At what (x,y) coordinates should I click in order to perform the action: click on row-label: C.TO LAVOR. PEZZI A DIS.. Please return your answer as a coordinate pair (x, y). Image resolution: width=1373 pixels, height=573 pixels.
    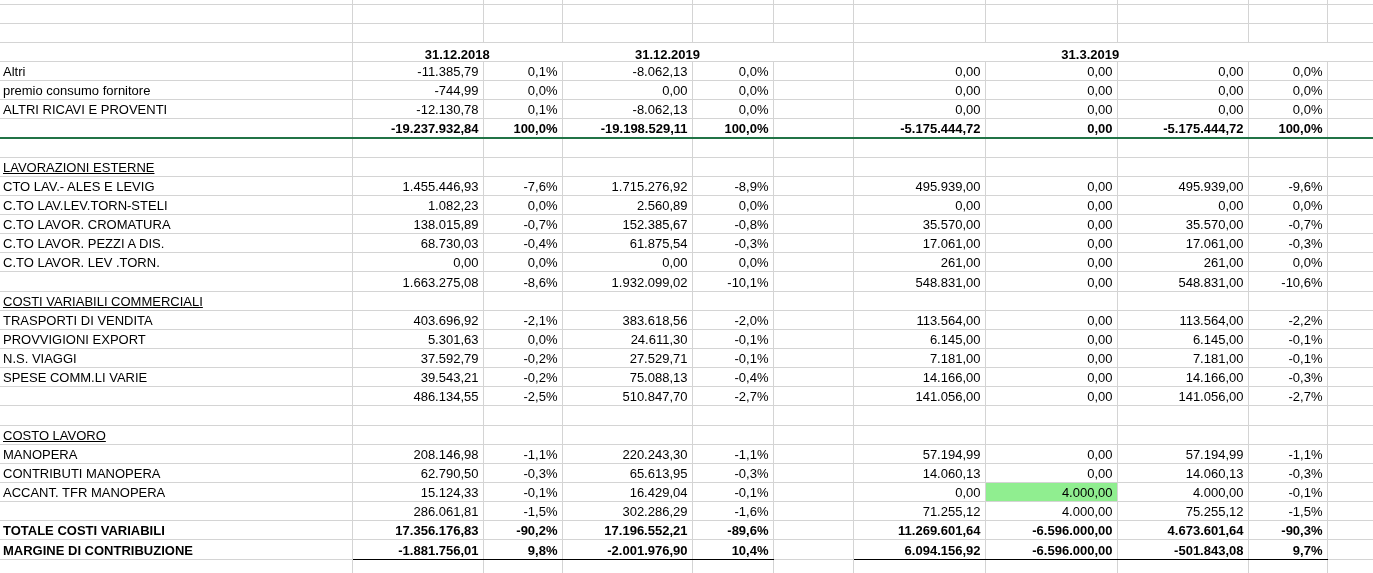
    Looking at the image, I should click on (84, 244).